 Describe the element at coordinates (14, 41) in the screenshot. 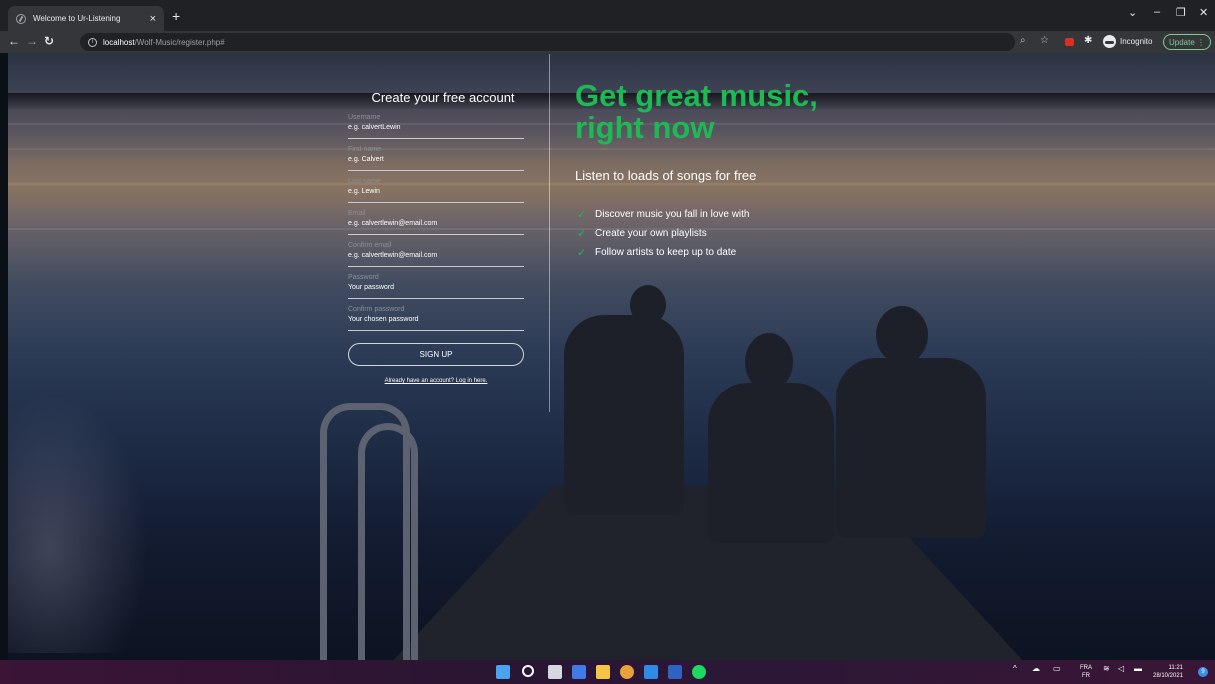

I see `back-icon: ←` at that location.